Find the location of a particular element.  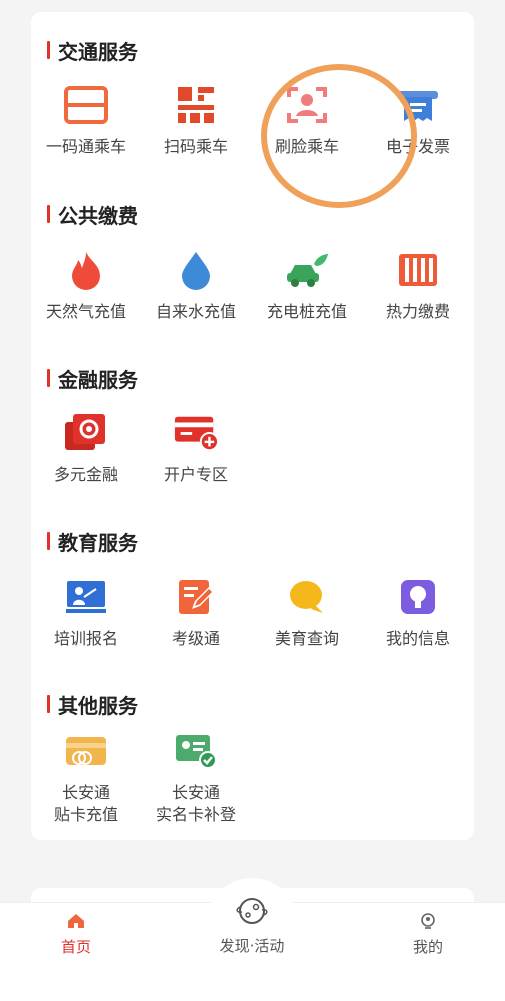

classroom-board-icon is located at coordinates (86, 597).